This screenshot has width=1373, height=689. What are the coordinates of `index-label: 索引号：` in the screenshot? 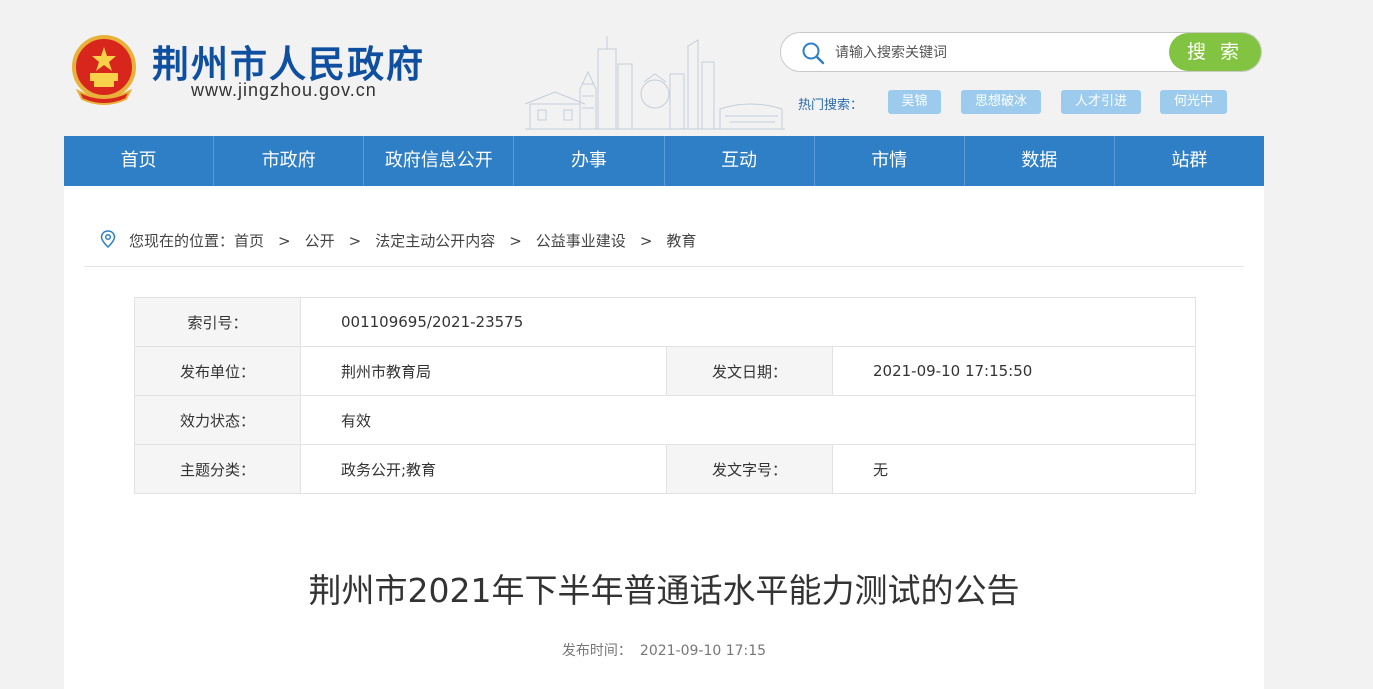 It's located at (217, 322).